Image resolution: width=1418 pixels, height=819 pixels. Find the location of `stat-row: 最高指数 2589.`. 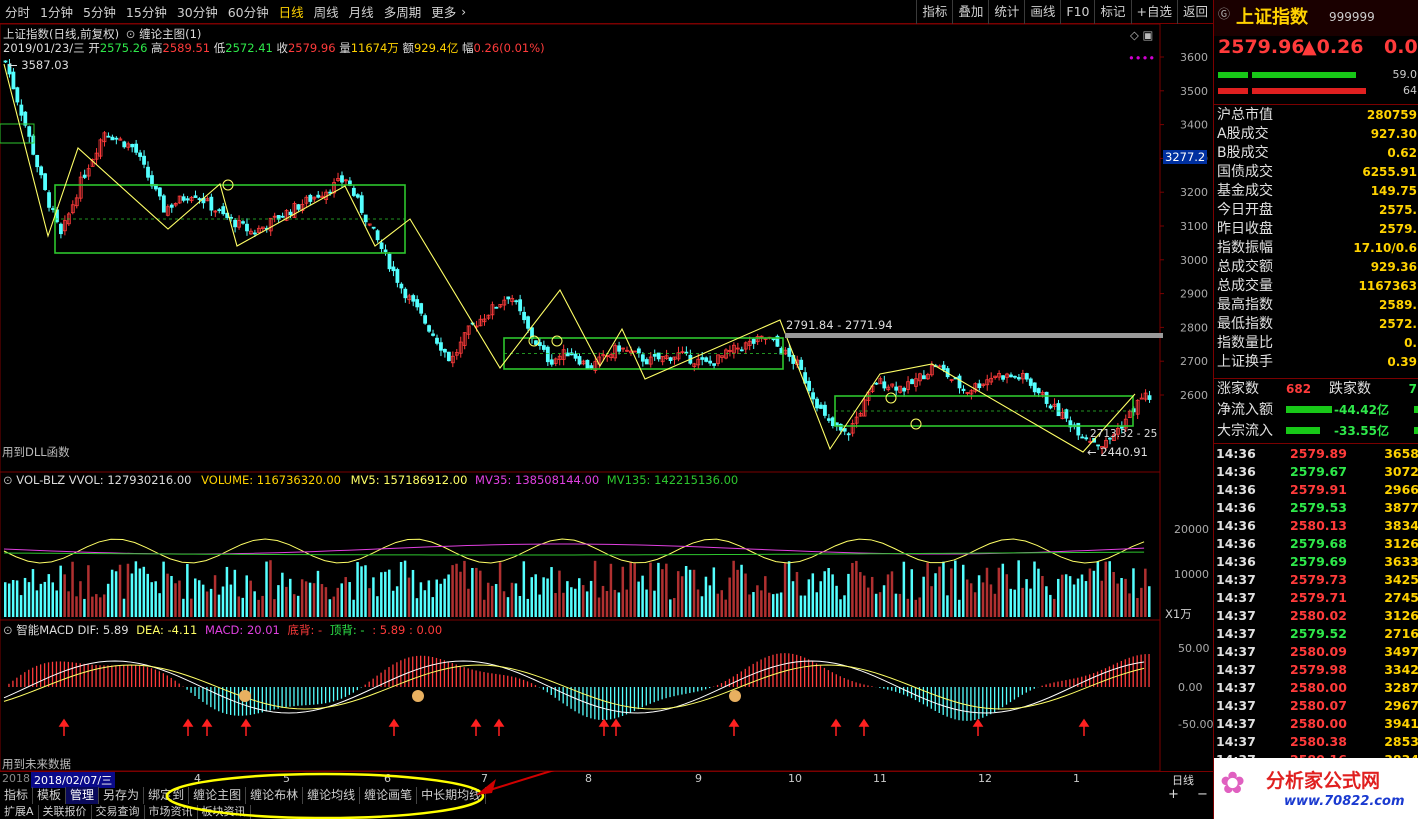

stat-row: 最高指数 2589. is located at coordinates (1316, 305).